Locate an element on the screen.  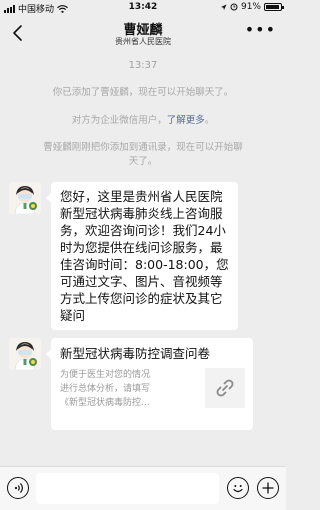
system-contacts-line1: 曹娅麟刚刚把你添加到通讯录，现在可以开始聊 is located at coordinates (143, 147).